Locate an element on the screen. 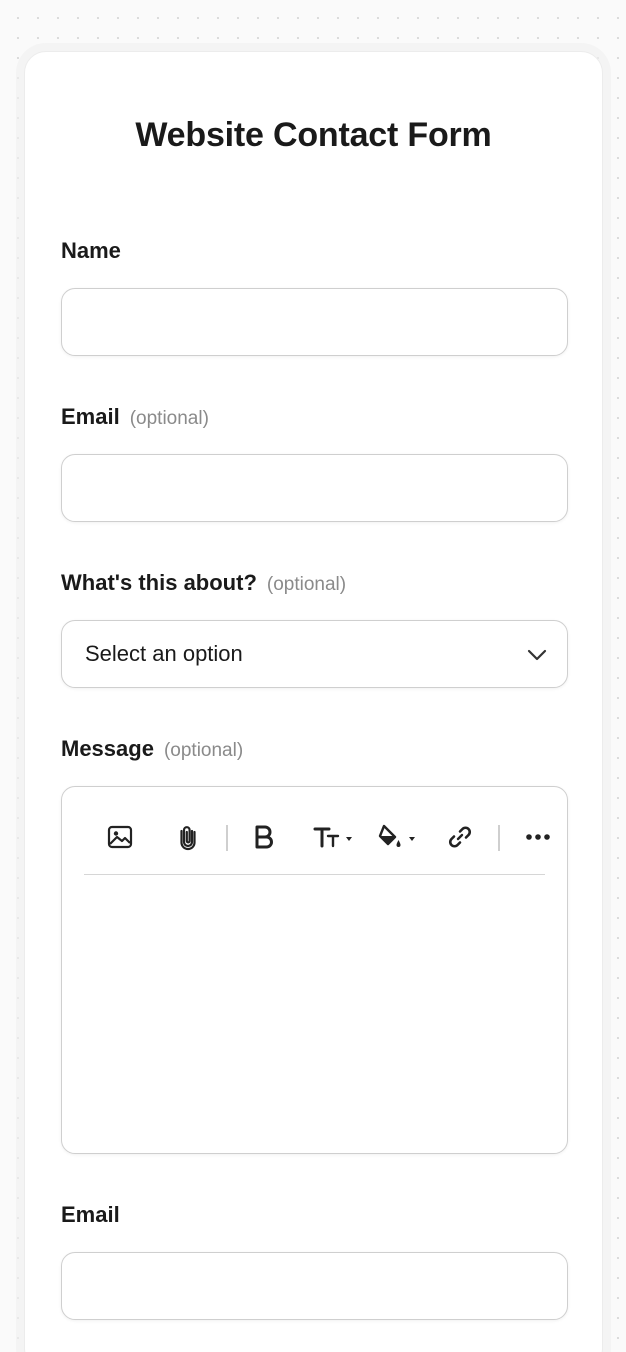  message-optional-hint: (optional) is located at coordinates (203, 750).